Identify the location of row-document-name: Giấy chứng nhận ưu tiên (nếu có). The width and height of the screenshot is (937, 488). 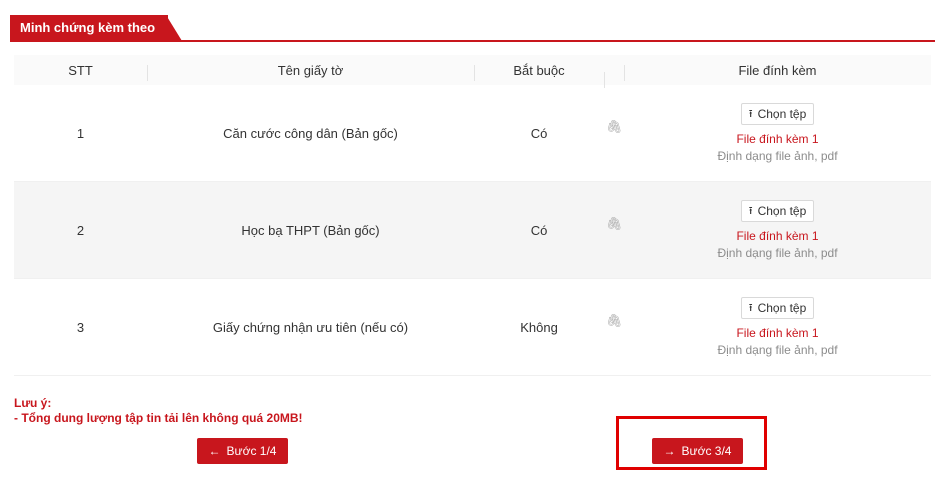
(310, 327).